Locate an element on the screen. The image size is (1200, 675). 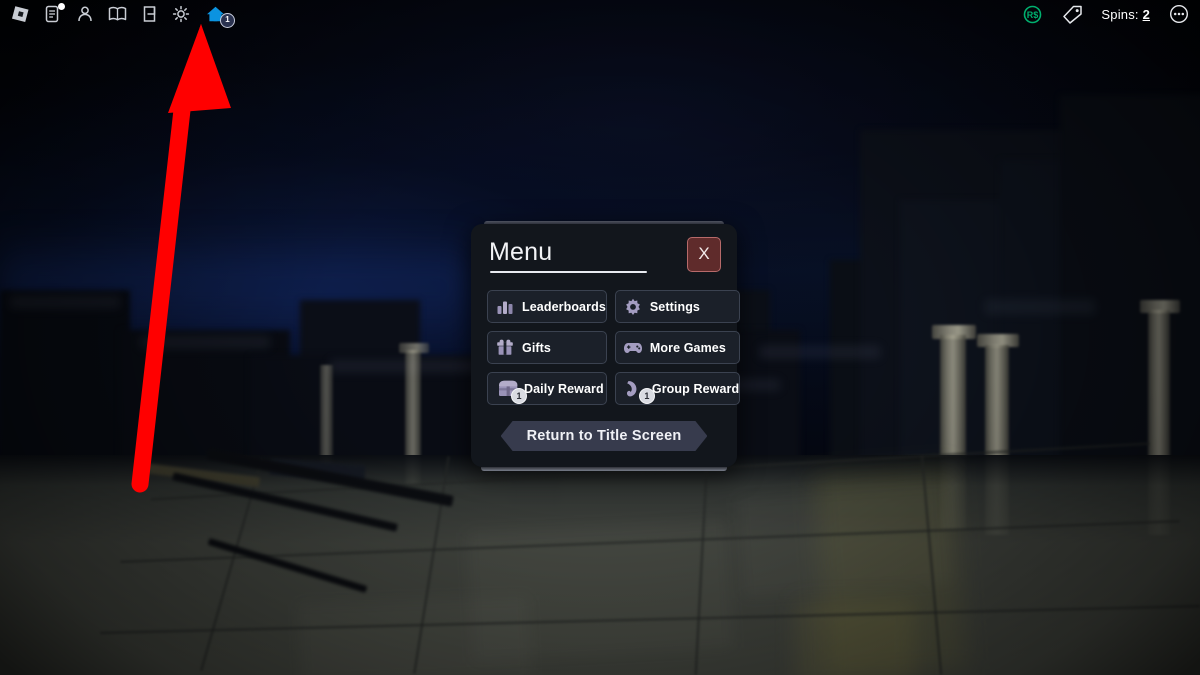
home-badge: 1 is located at coordinates (227, 20).